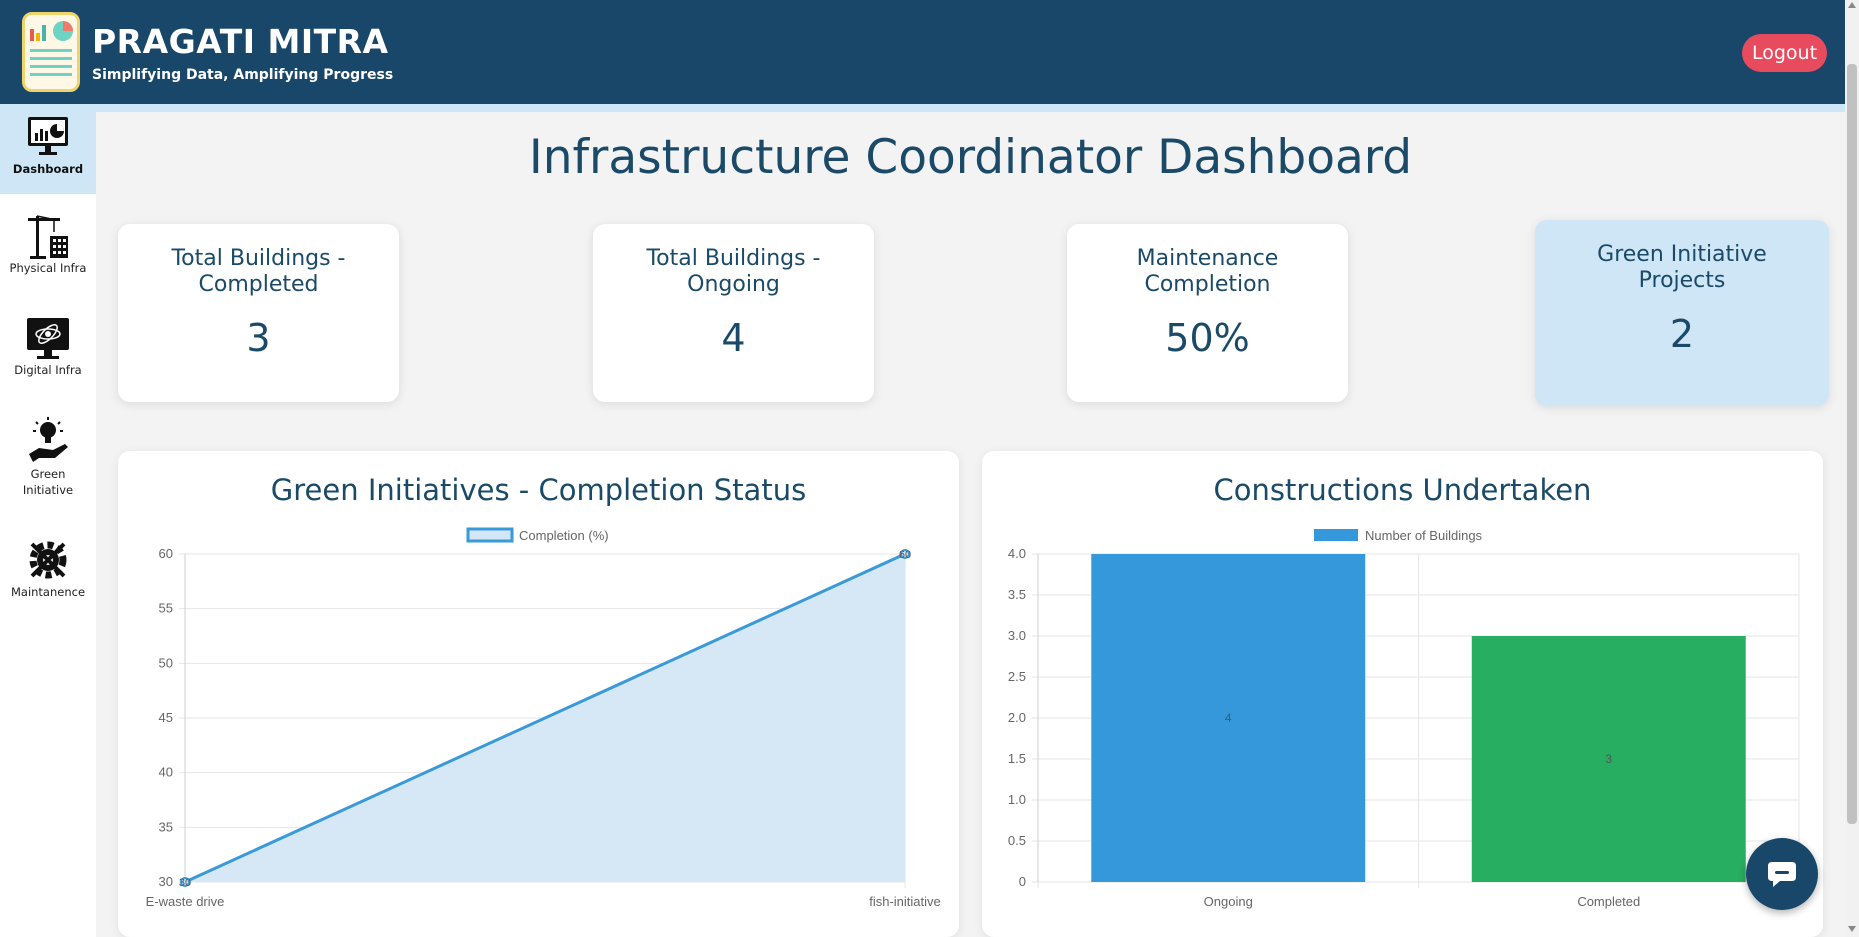 The image size is (1859, 937). What do you see at coordinates (48, 592) in the screenshot?
I see `sidebar-item-label: Maintanence` at bounding box center [48, 592].